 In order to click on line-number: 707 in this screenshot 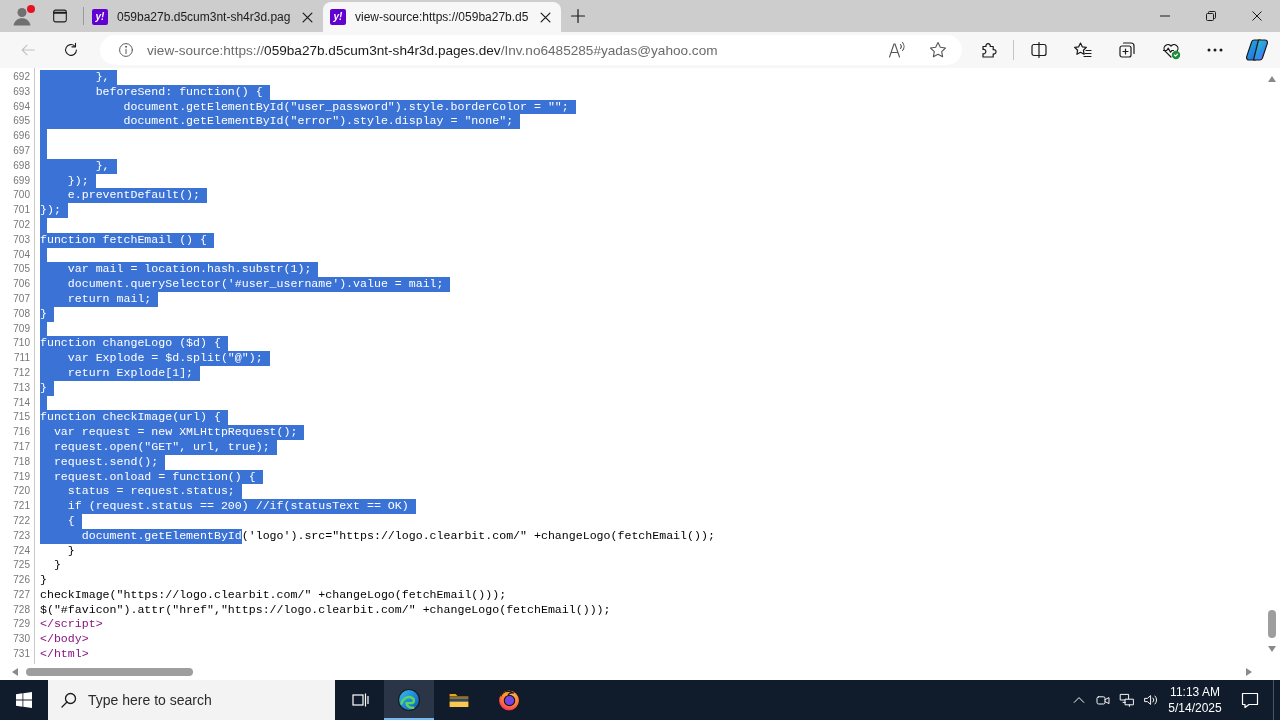, I will do `click(21, 298)`.